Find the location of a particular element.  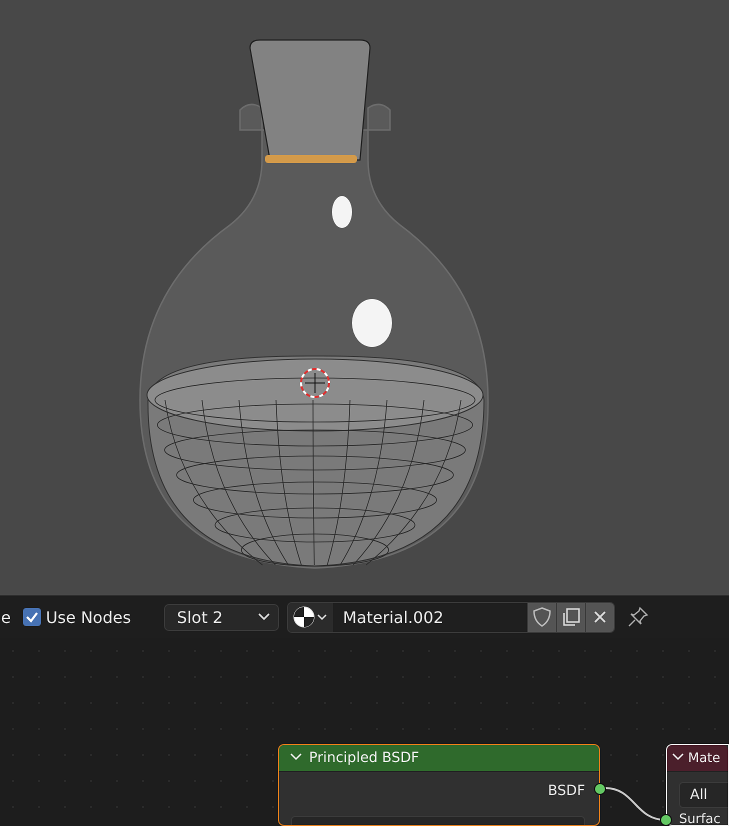

pin-icon is located at coordinates (637, 617).